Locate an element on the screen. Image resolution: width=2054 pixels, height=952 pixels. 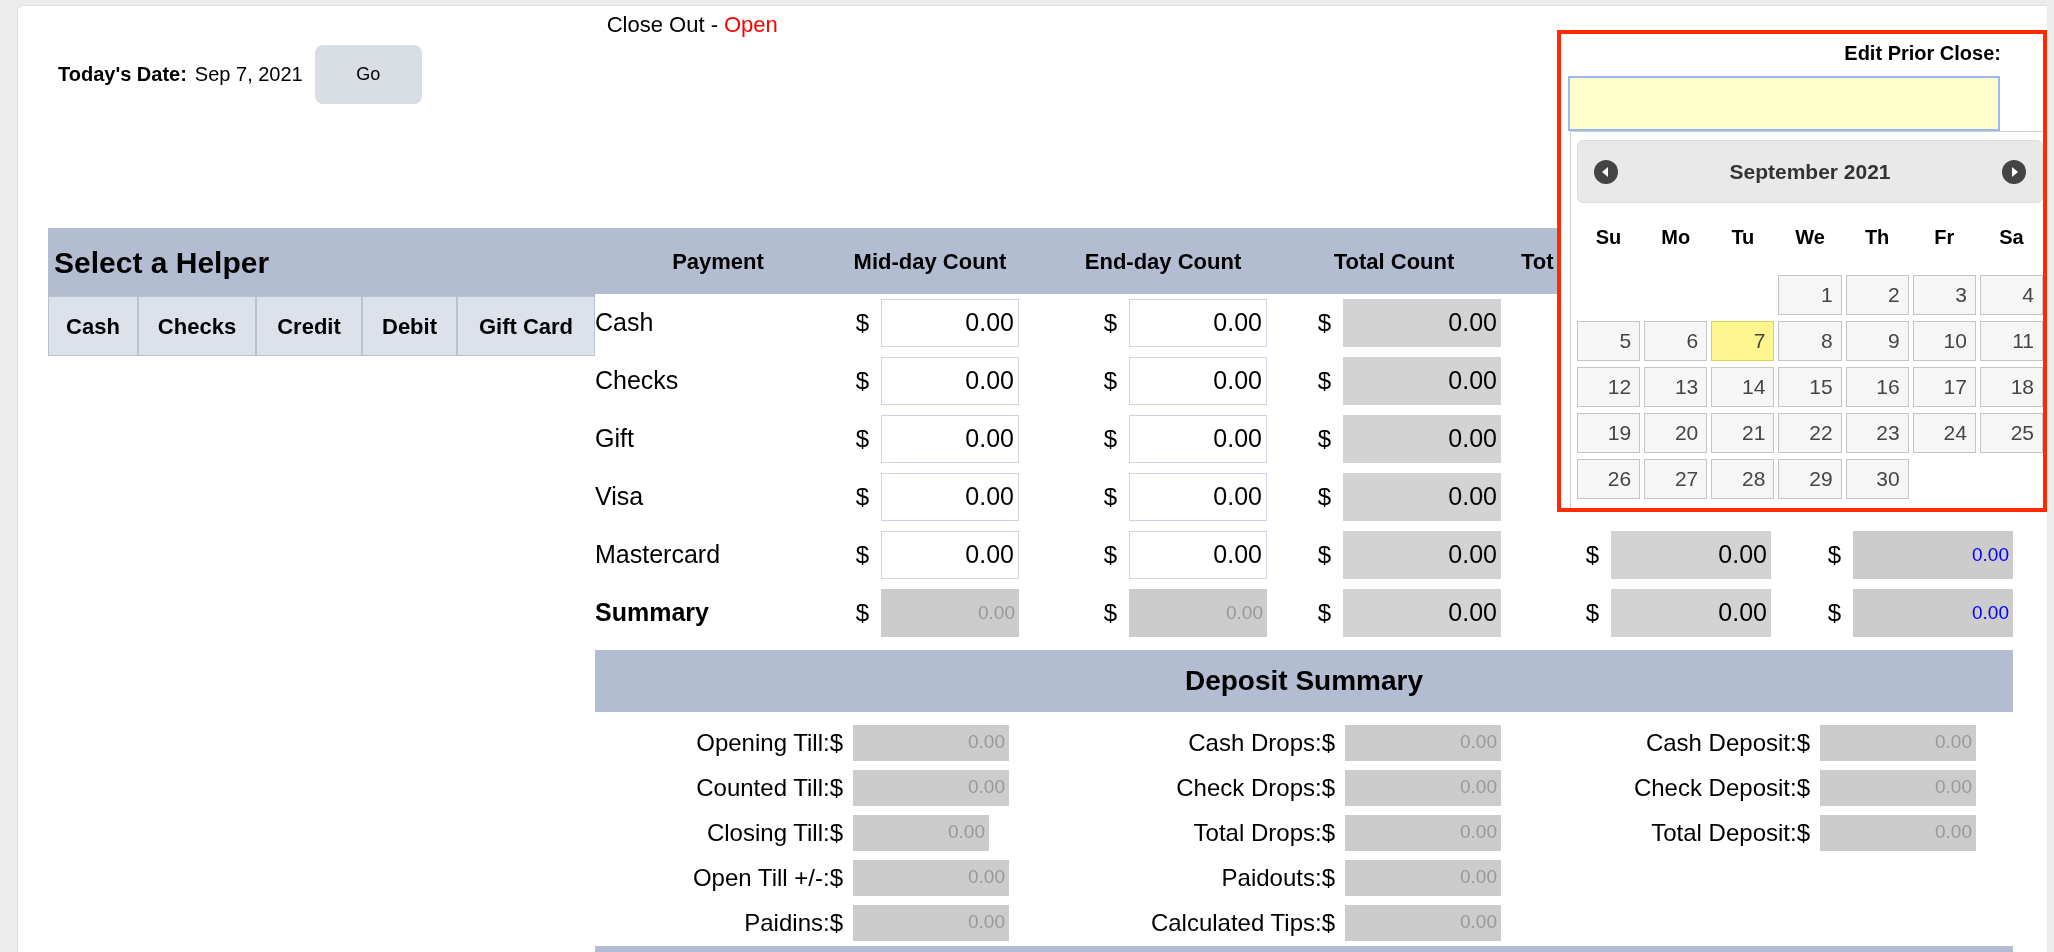
field-label: Cash Deposit:$ is located at coordinates (1727, 742).